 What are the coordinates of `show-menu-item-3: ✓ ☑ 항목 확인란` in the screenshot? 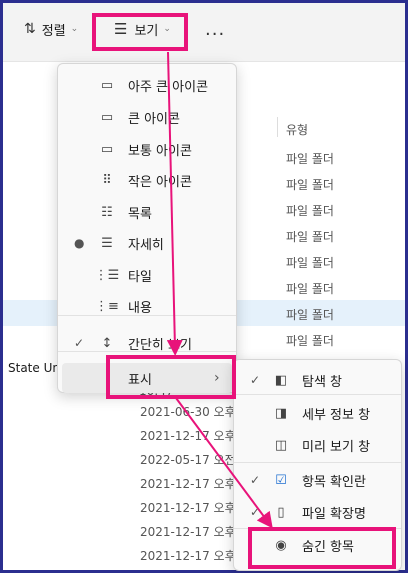 It's located at (317, 480).